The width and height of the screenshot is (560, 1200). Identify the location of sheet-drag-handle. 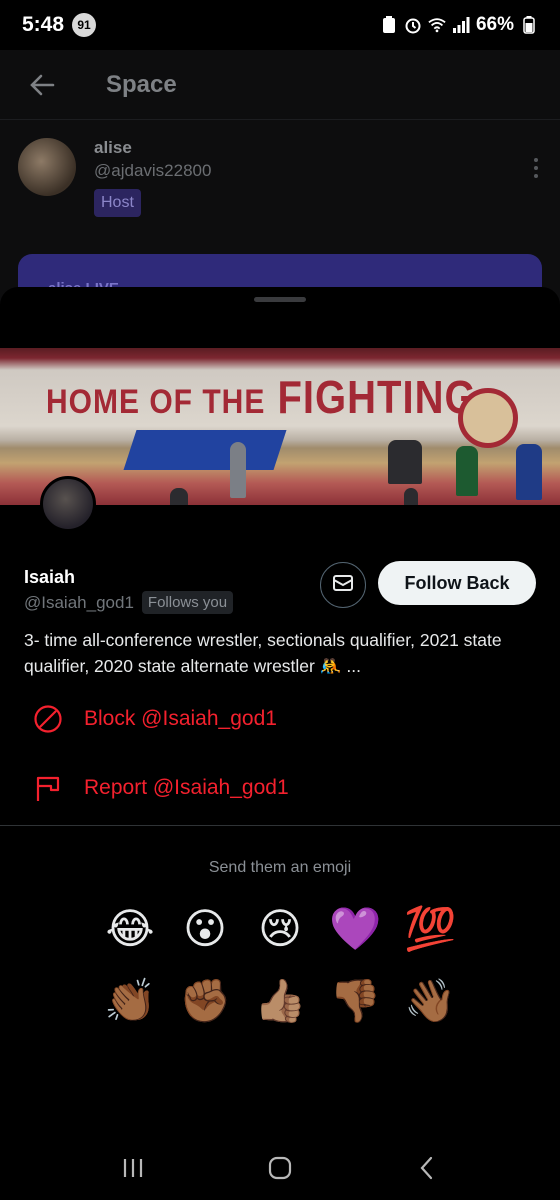
(280, 299).